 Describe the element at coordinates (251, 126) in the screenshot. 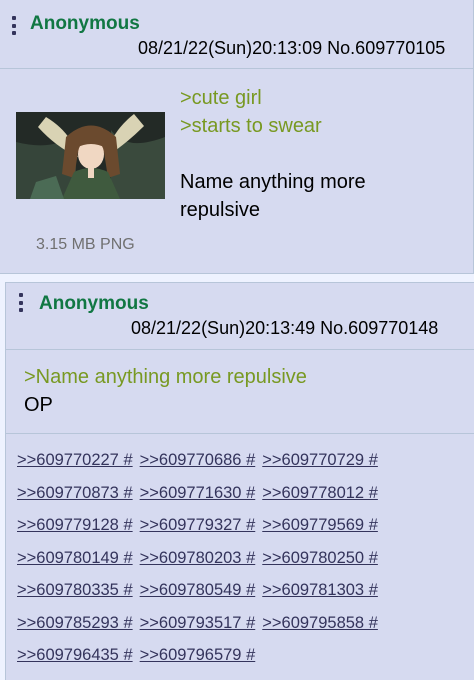

I see `greentext-line: >starts to swear` at that location.